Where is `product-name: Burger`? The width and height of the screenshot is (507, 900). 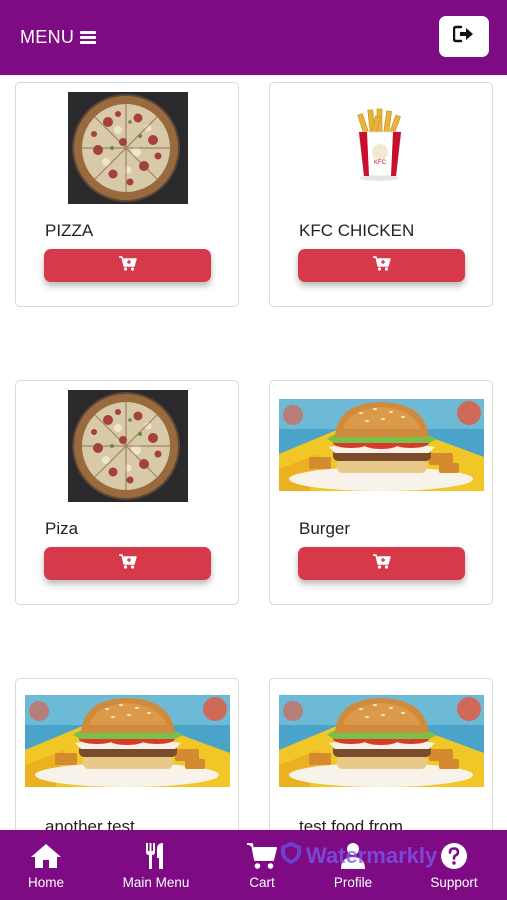
product-name: Burger is located at coordinates (325, 528).